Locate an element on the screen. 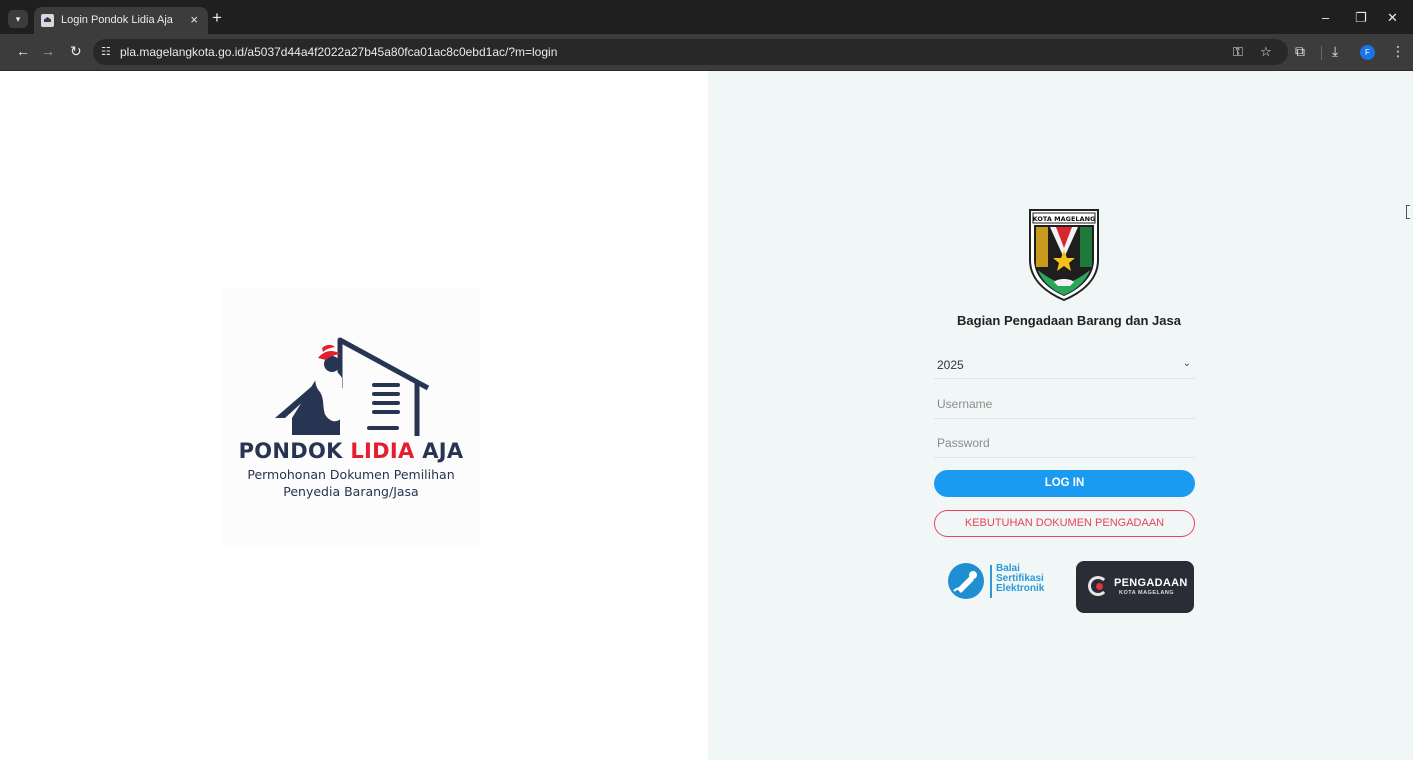  extensions-icon: ⧉ is located at coordinates (1300, 51).